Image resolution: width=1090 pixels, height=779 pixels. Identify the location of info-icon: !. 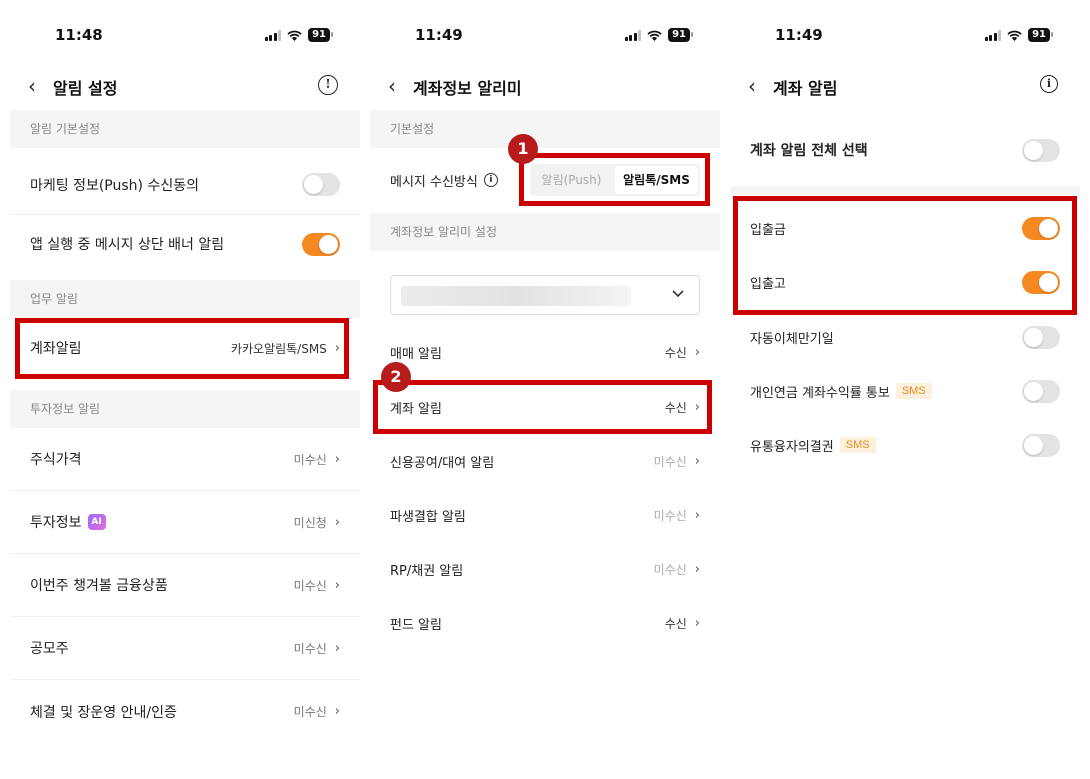
(328, 85).